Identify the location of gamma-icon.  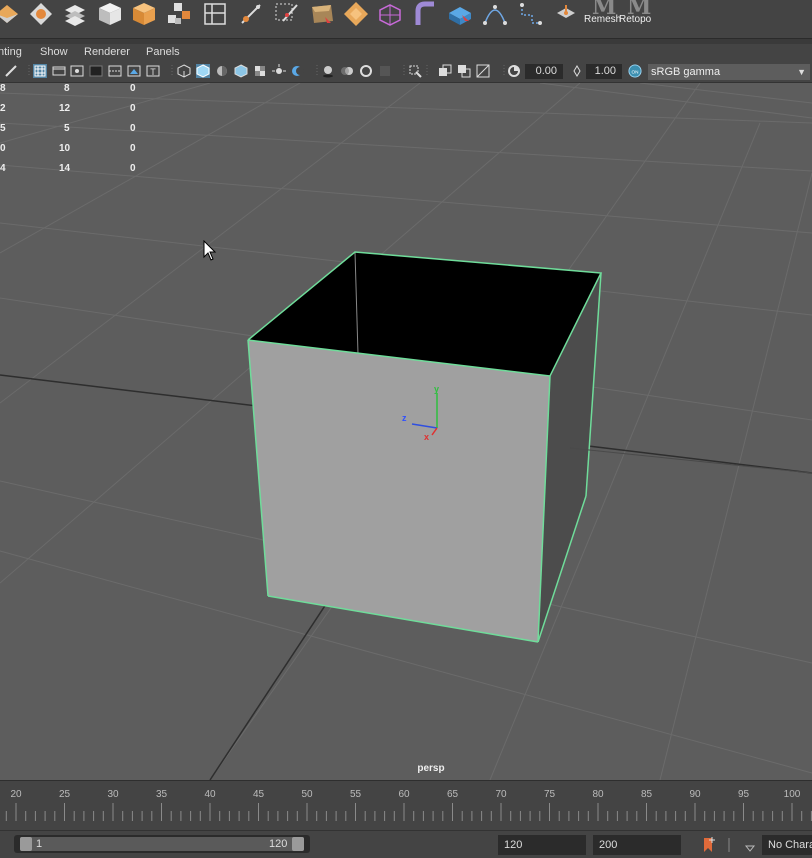
(577, 71).